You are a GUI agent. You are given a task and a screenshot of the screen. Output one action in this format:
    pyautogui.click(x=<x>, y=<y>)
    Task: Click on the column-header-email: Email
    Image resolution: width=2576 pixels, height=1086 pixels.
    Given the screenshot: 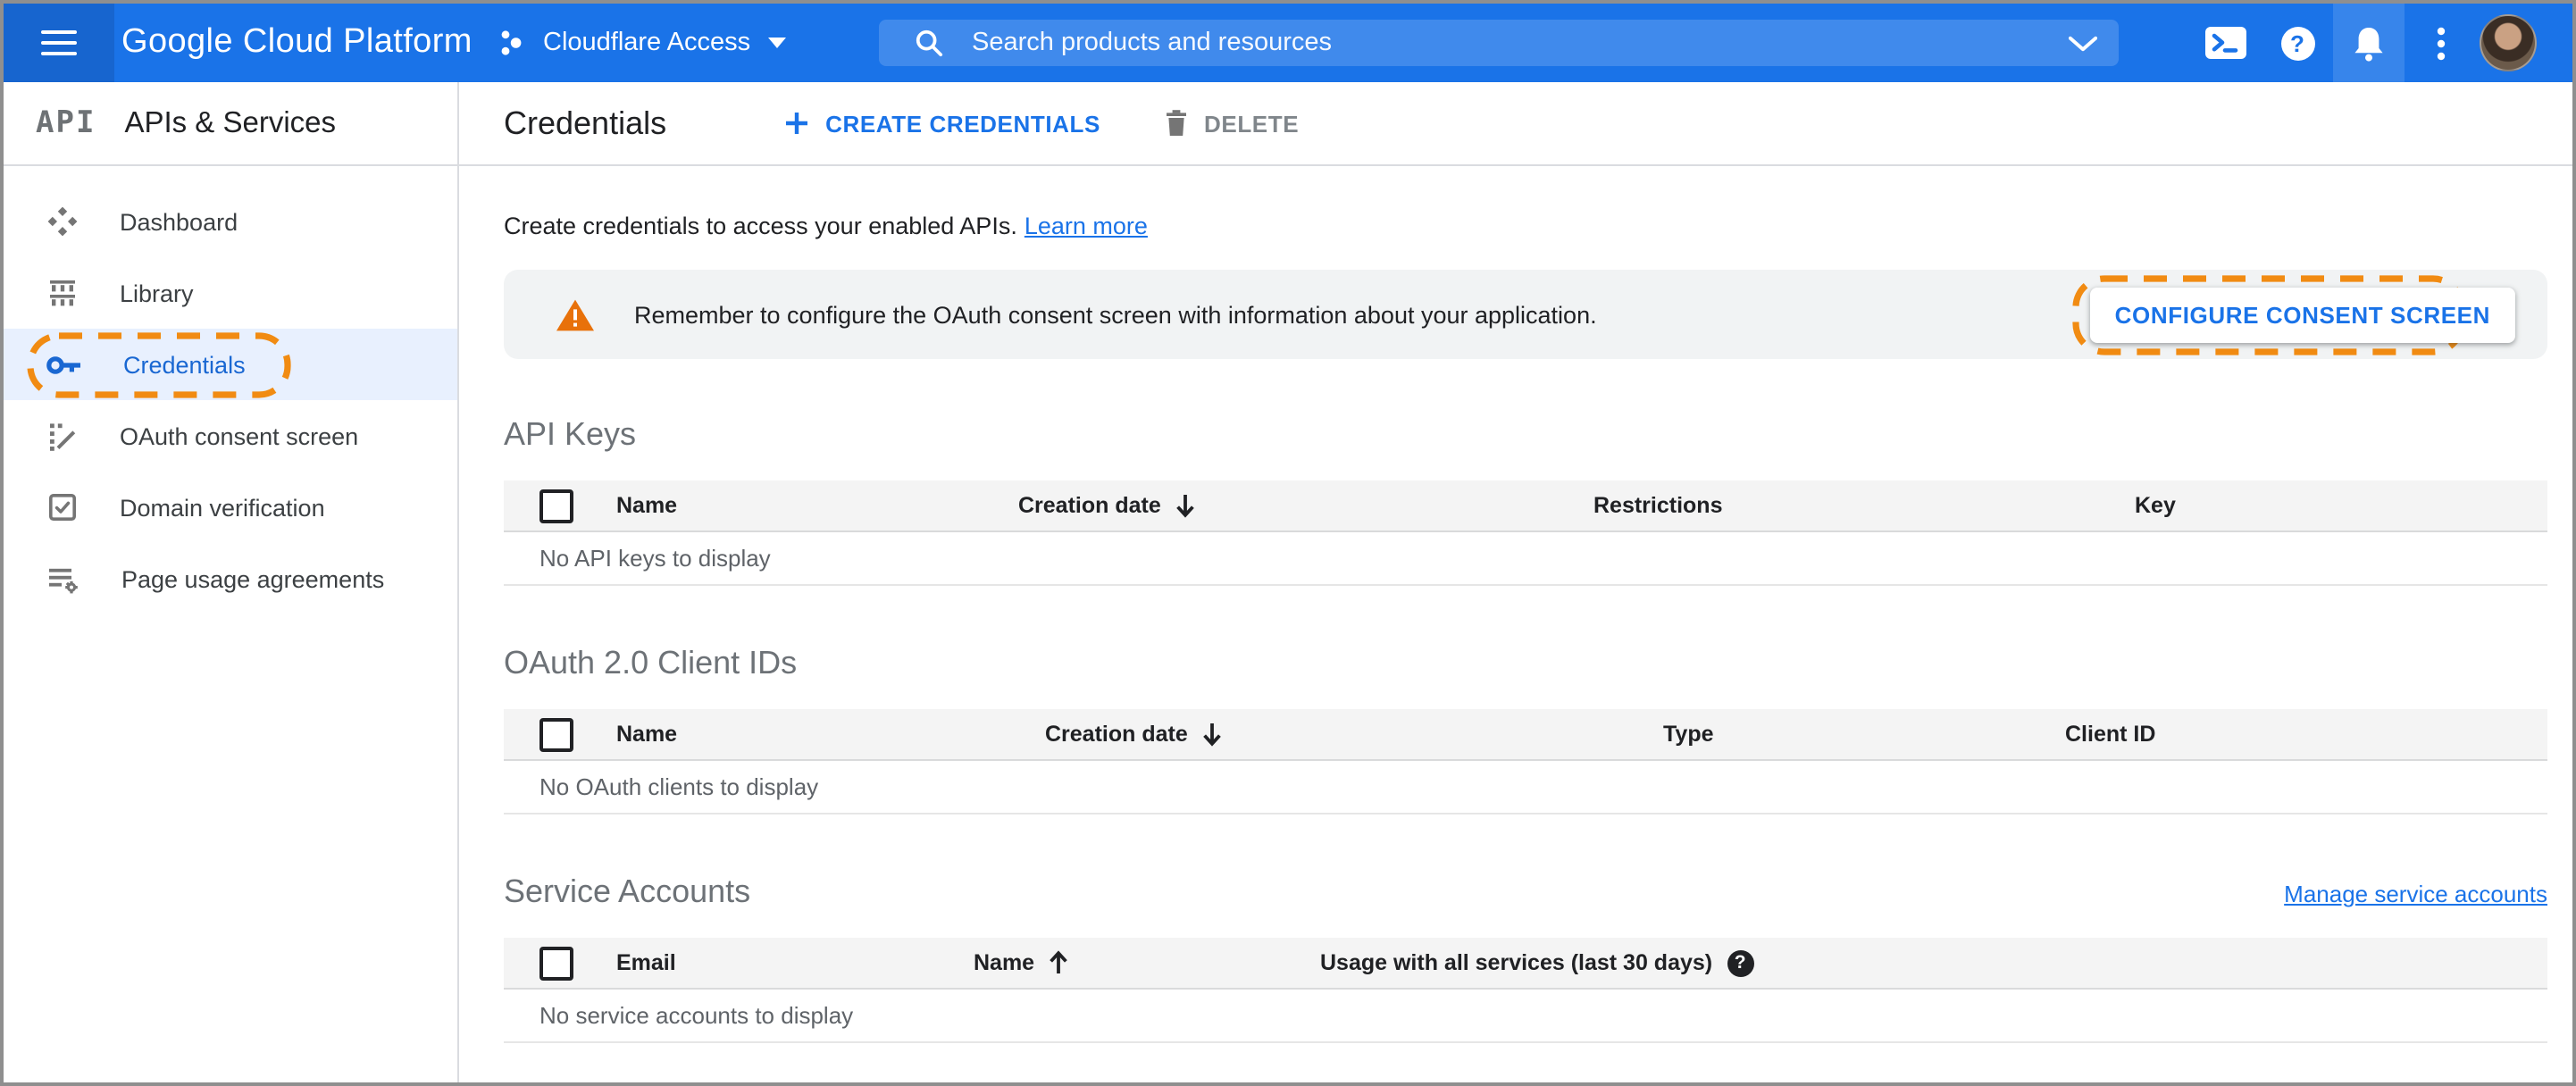 What is the action you would take?
    pyautogui.click(x=795, y=963)
    